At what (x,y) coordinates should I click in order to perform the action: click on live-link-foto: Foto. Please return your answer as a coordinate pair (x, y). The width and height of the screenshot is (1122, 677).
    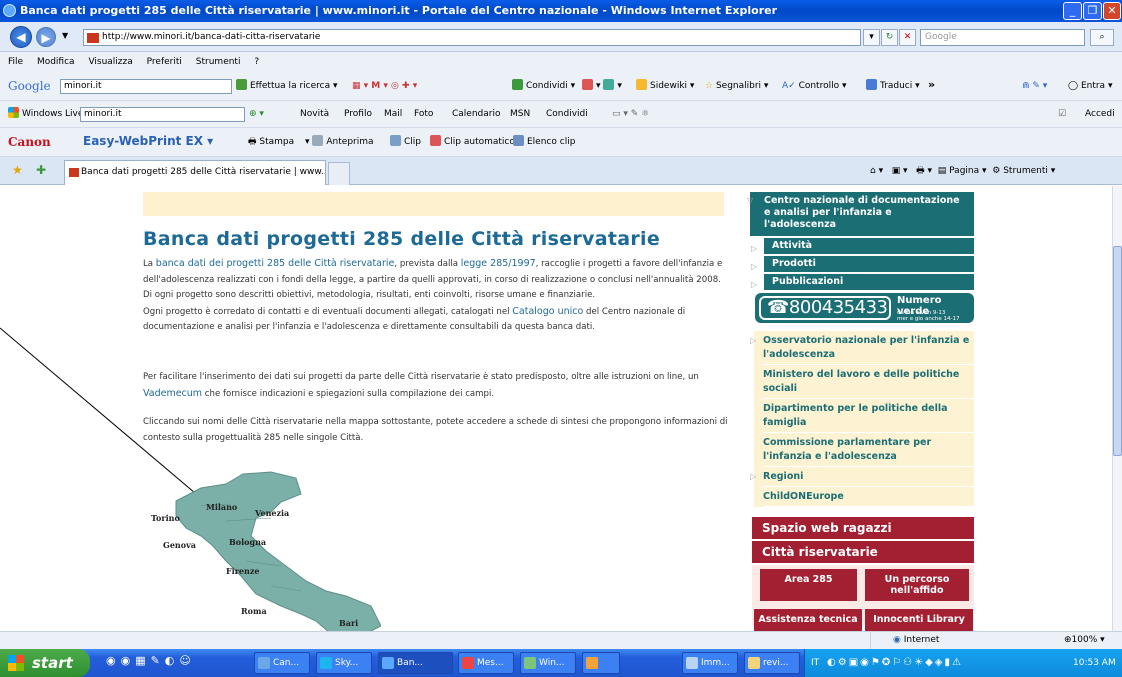
    Looking at the image, I should click on (423, 114).